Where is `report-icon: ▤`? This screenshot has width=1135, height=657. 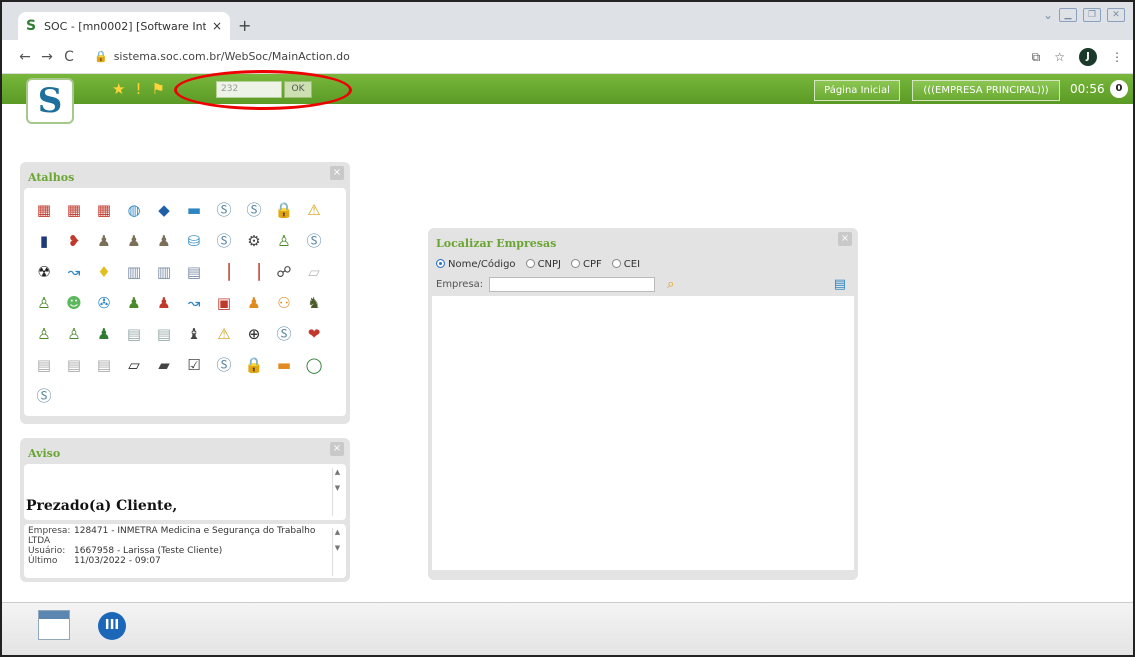 report-icon: ▤ is located at coordinates (194, 272).